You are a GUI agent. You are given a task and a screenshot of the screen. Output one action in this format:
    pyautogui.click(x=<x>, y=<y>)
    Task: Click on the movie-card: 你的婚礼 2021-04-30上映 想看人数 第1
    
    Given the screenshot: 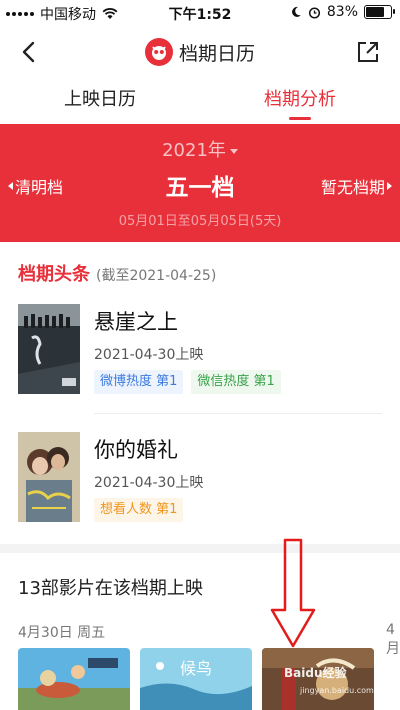 What is the action you would take?
    pyautogui.click(x=200, y=478)
    